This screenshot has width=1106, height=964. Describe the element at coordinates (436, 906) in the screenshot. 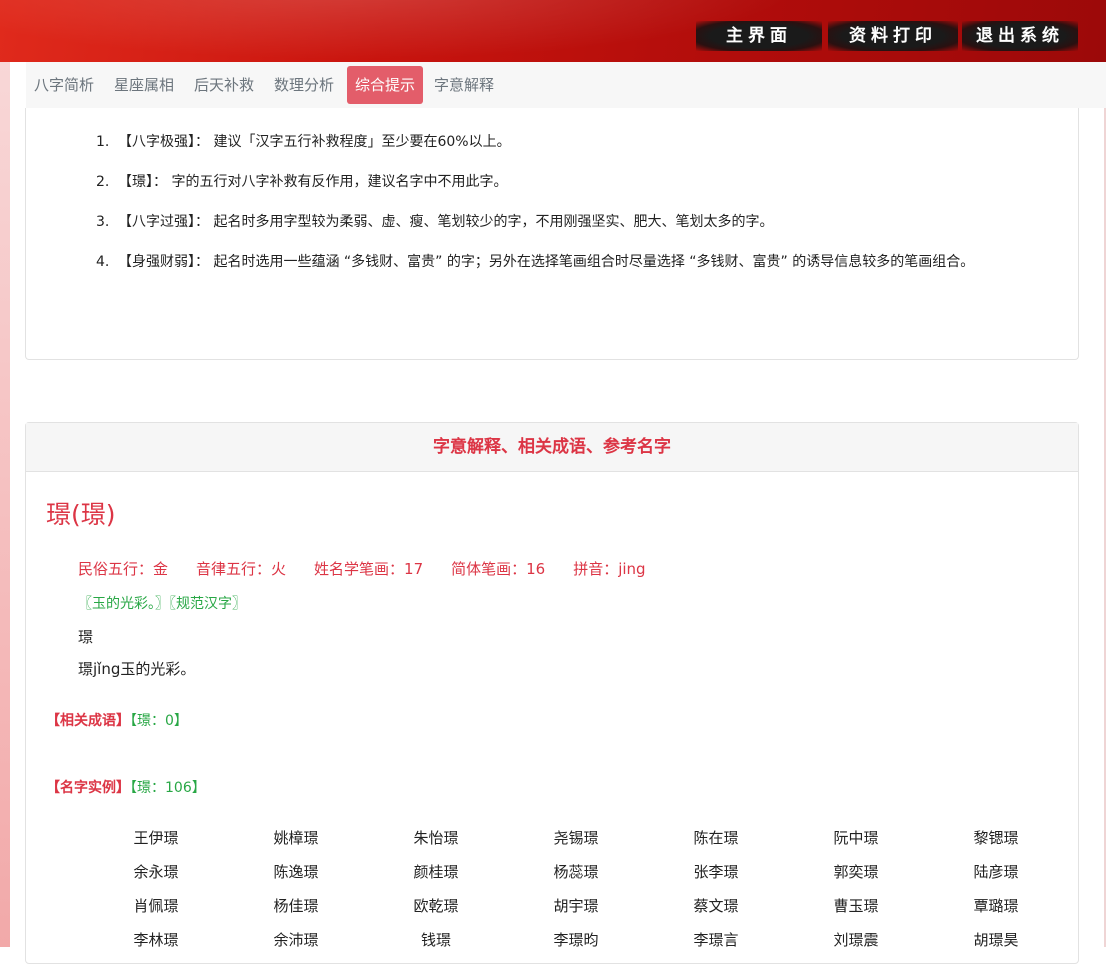

I see `name-item: 欧乾璟` at that location.